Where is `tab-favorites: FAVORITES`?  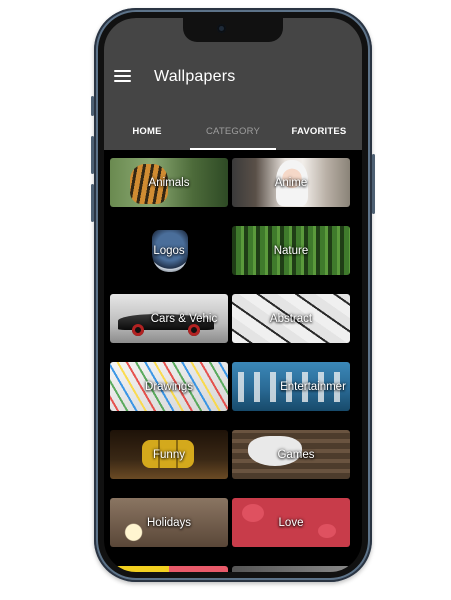 tab-favorites: FAVORITES is located at coordinates (319, 134).